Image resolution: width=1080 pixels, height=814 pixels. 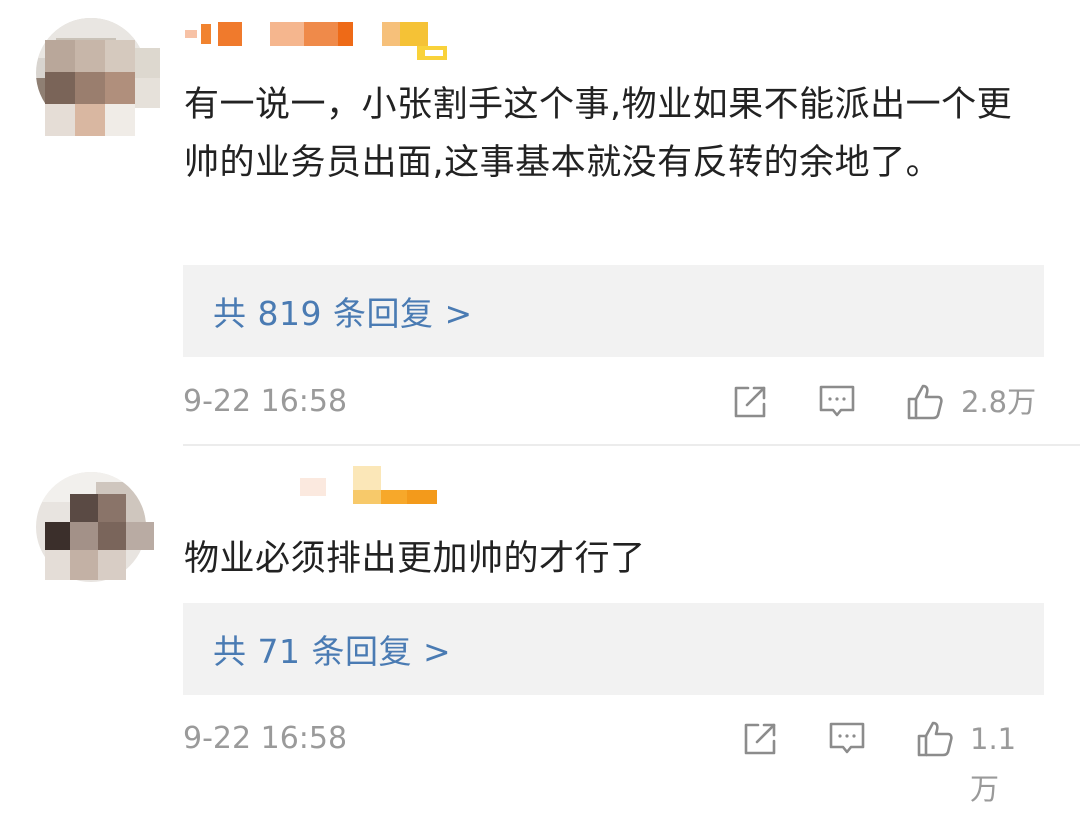 What do you see at coordinates (613, 760) in the screenshot?
I see `comment-meta: 9-22 16:58 1.1万` at bounding box center [613, 760].